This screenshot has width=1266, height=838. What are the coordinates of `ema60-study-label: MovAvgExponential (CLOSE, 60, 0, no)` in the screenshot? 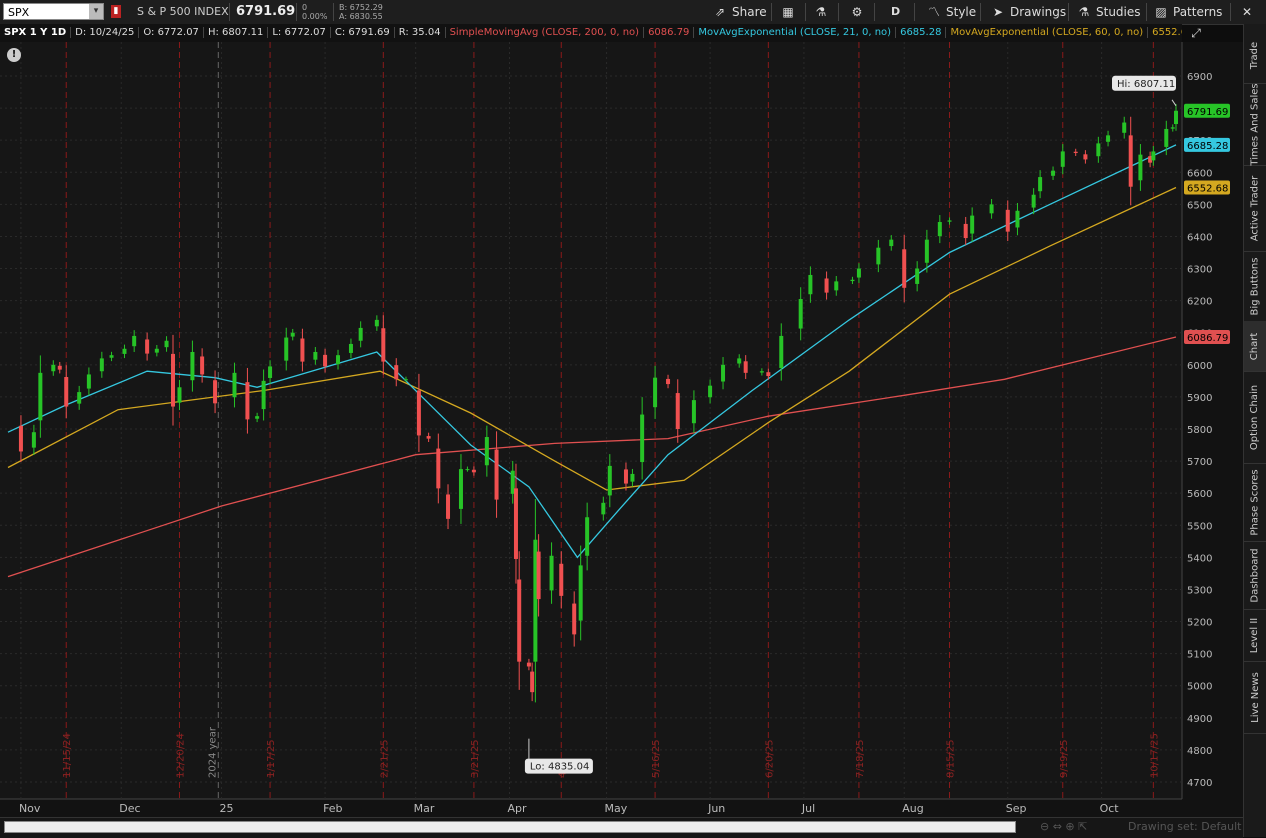 It's located at (1047, 32).